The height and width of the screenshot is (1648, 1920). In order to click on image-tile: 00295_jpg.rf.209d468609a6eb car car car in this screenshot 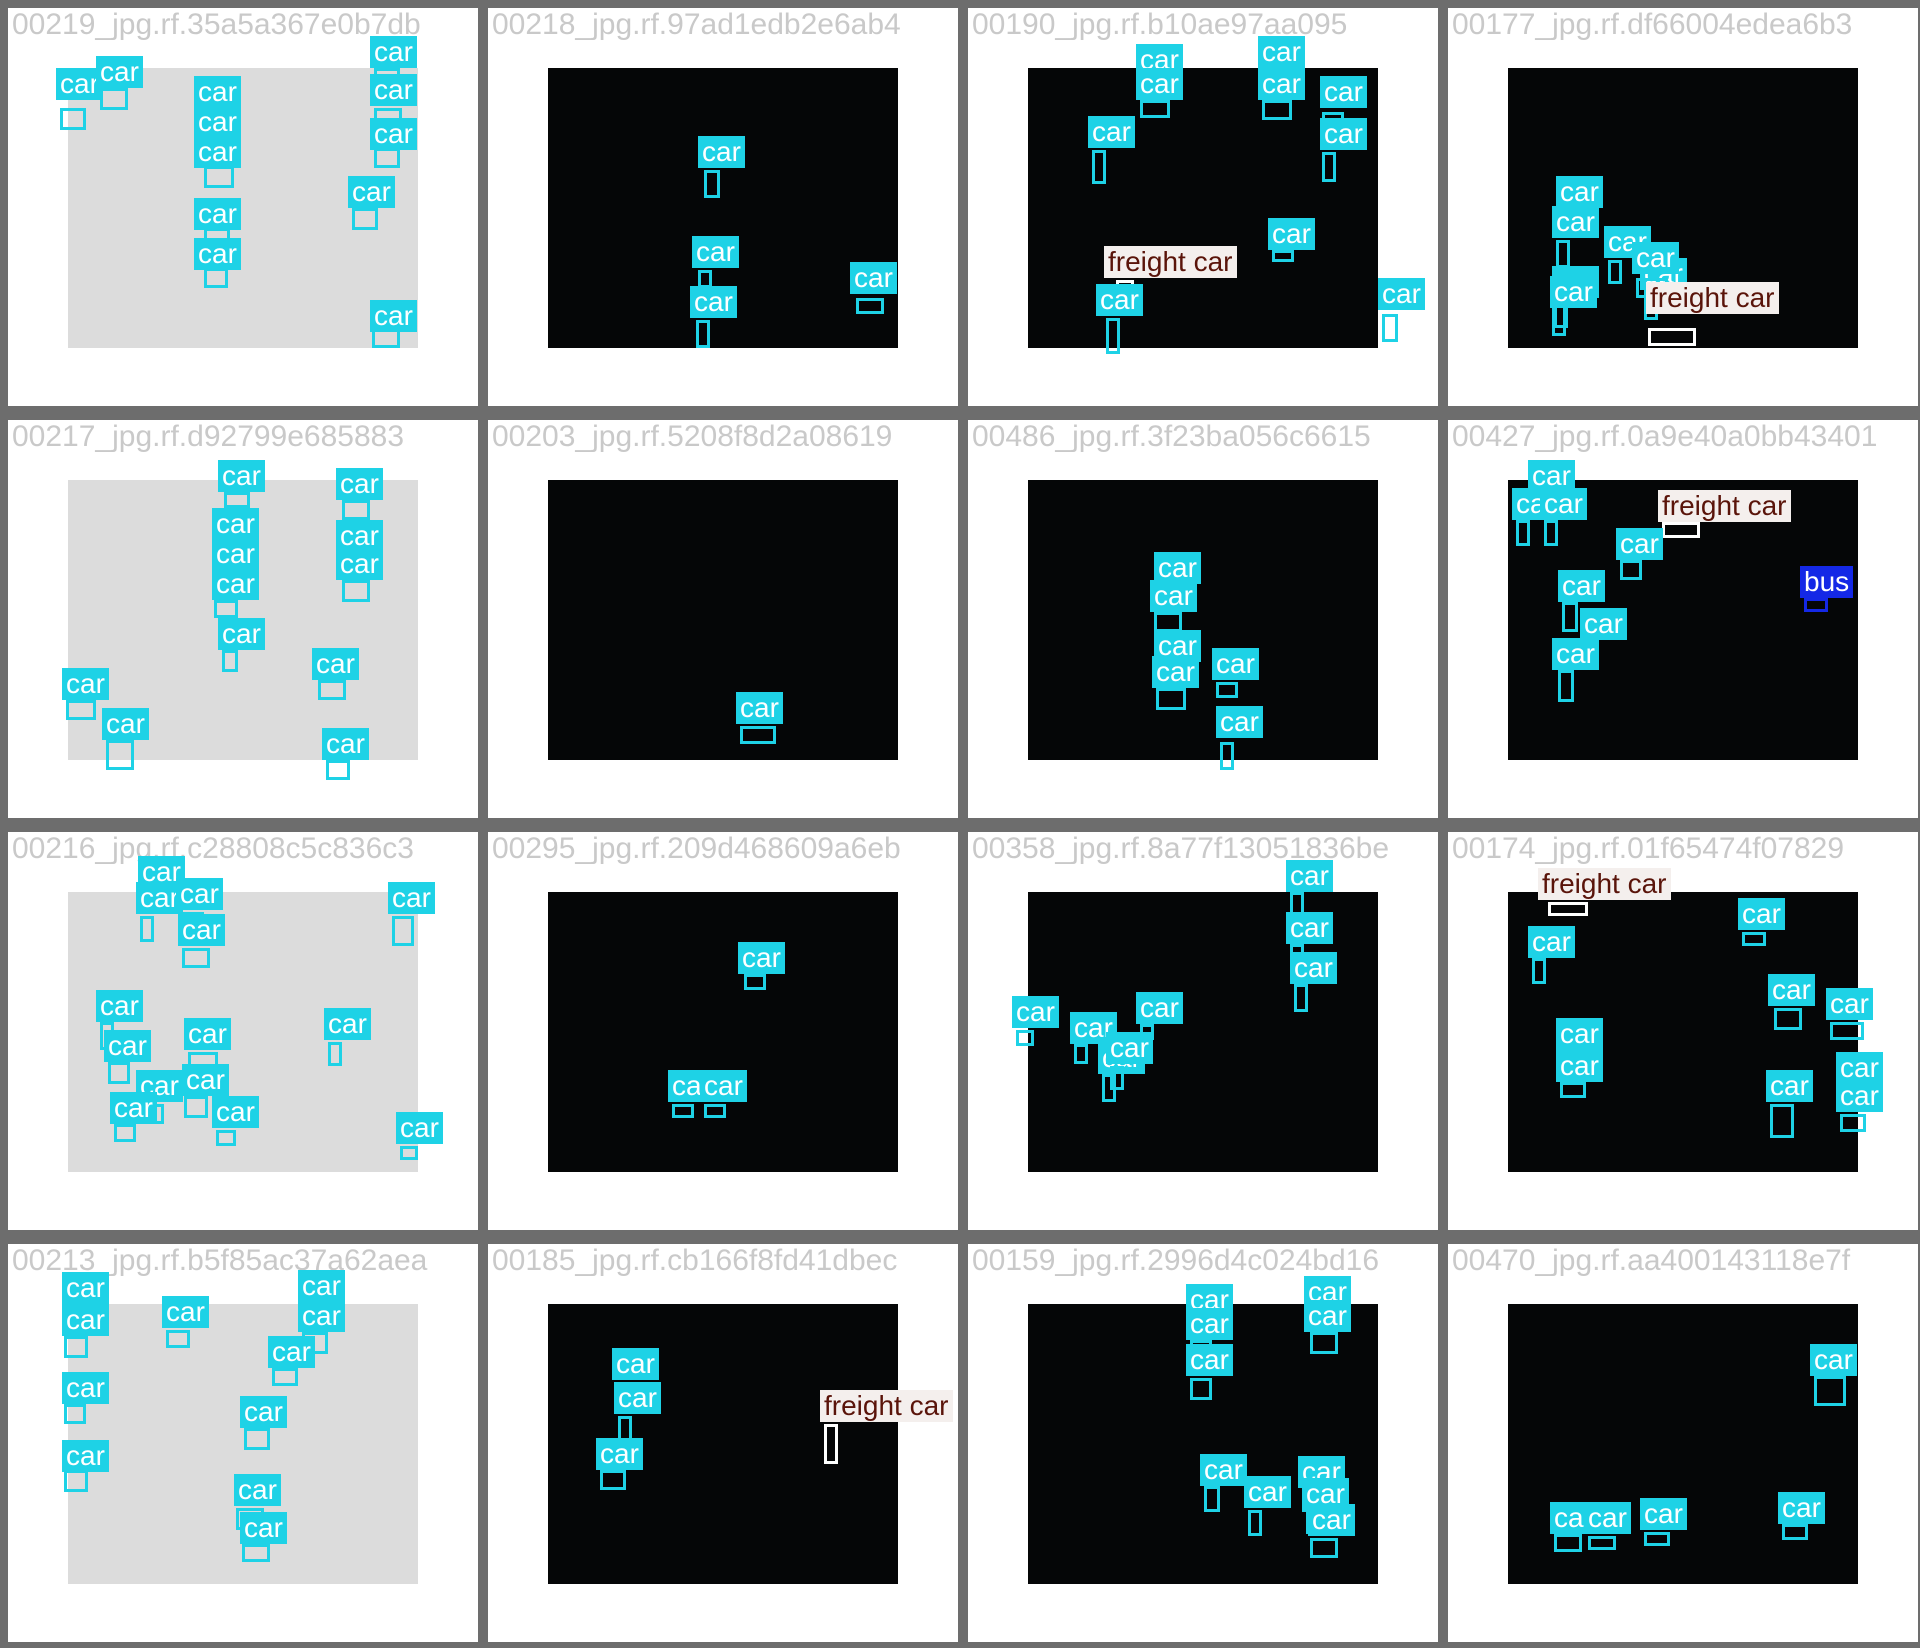, I will do `click(723, 1031)`.